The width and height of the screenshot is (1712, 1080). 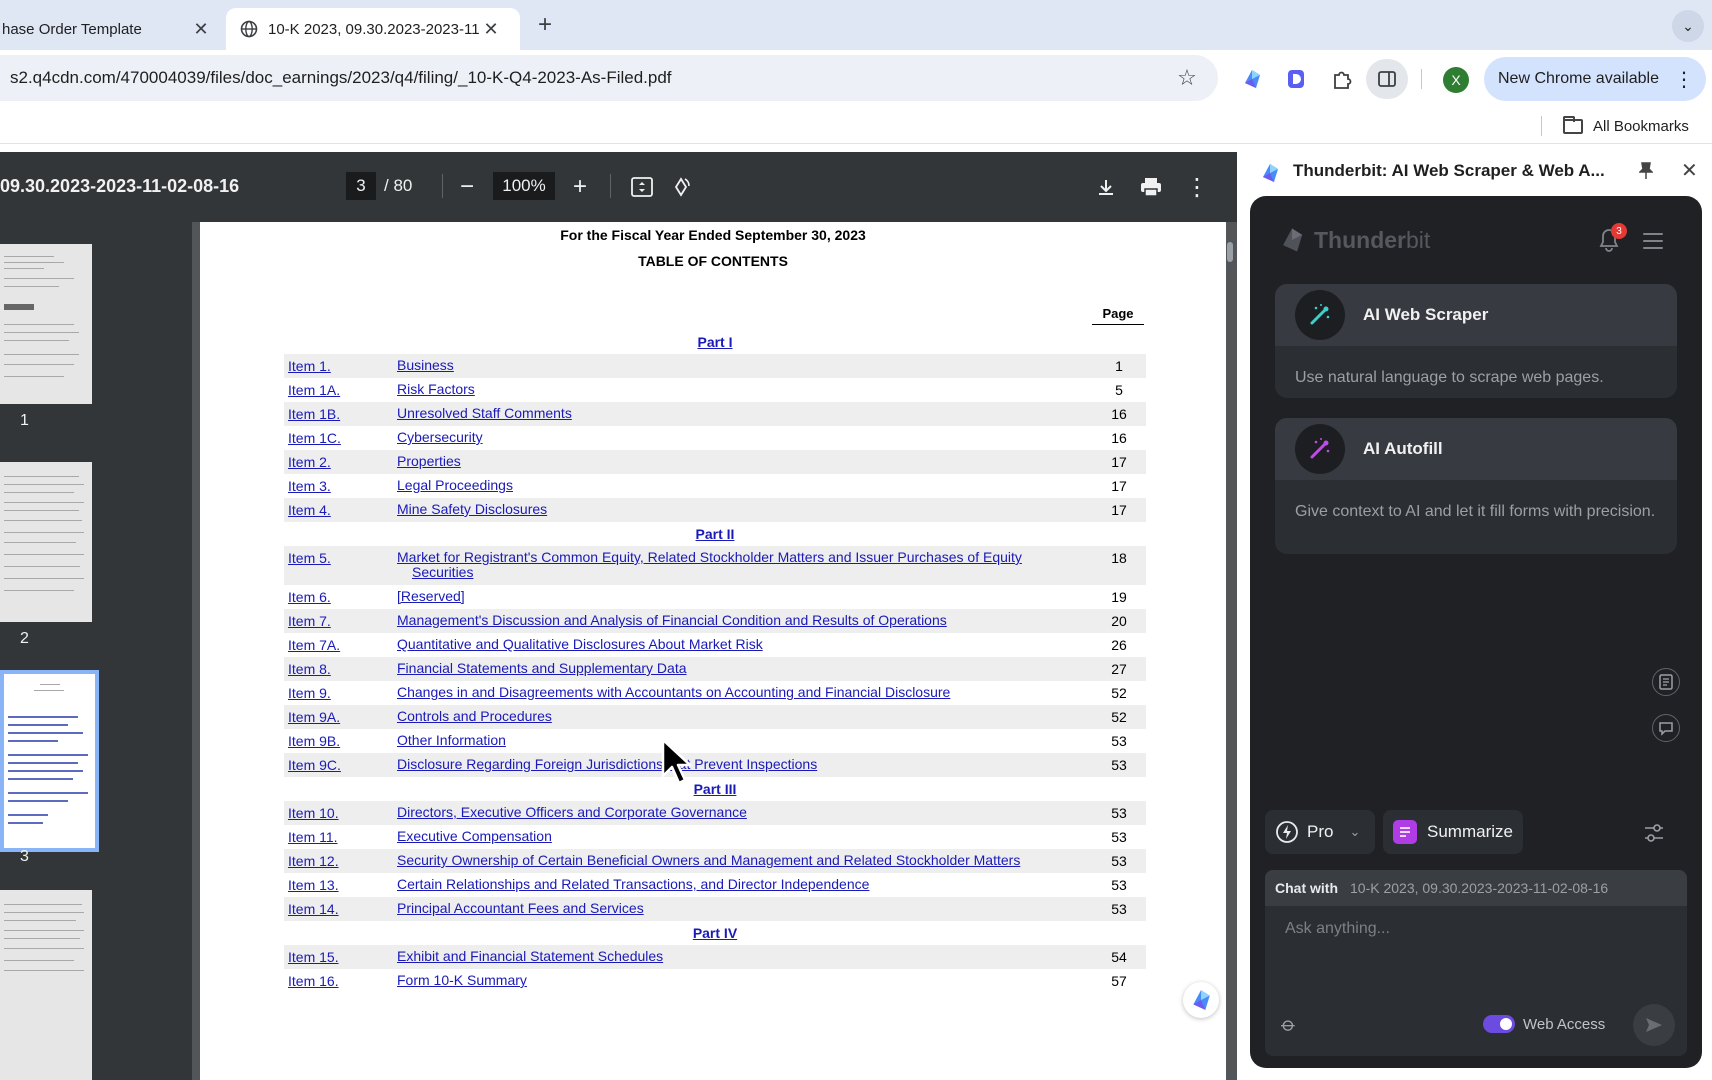 What do you see at coordinates (1595, 79) in the screenshot?
I see `new-chrome-button: New Chrome available ⋮` at bounding box center [1595, 79].